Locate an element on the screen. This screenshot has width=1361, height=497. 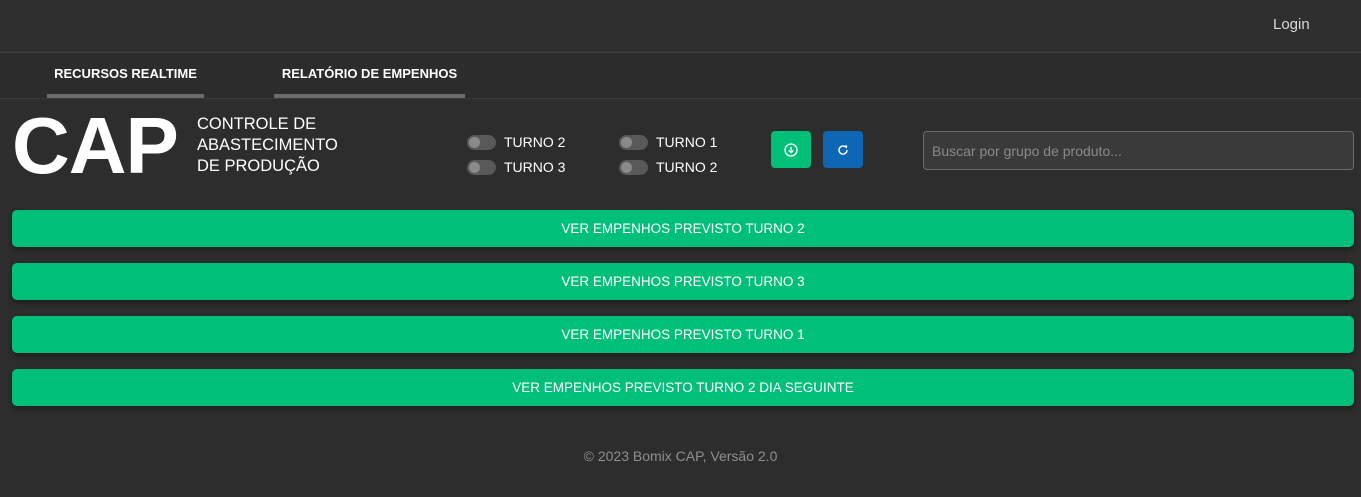
footer-copyright: © 2023 Bomix CAP, Versão 2.0 is located at coordinates (680, 456).